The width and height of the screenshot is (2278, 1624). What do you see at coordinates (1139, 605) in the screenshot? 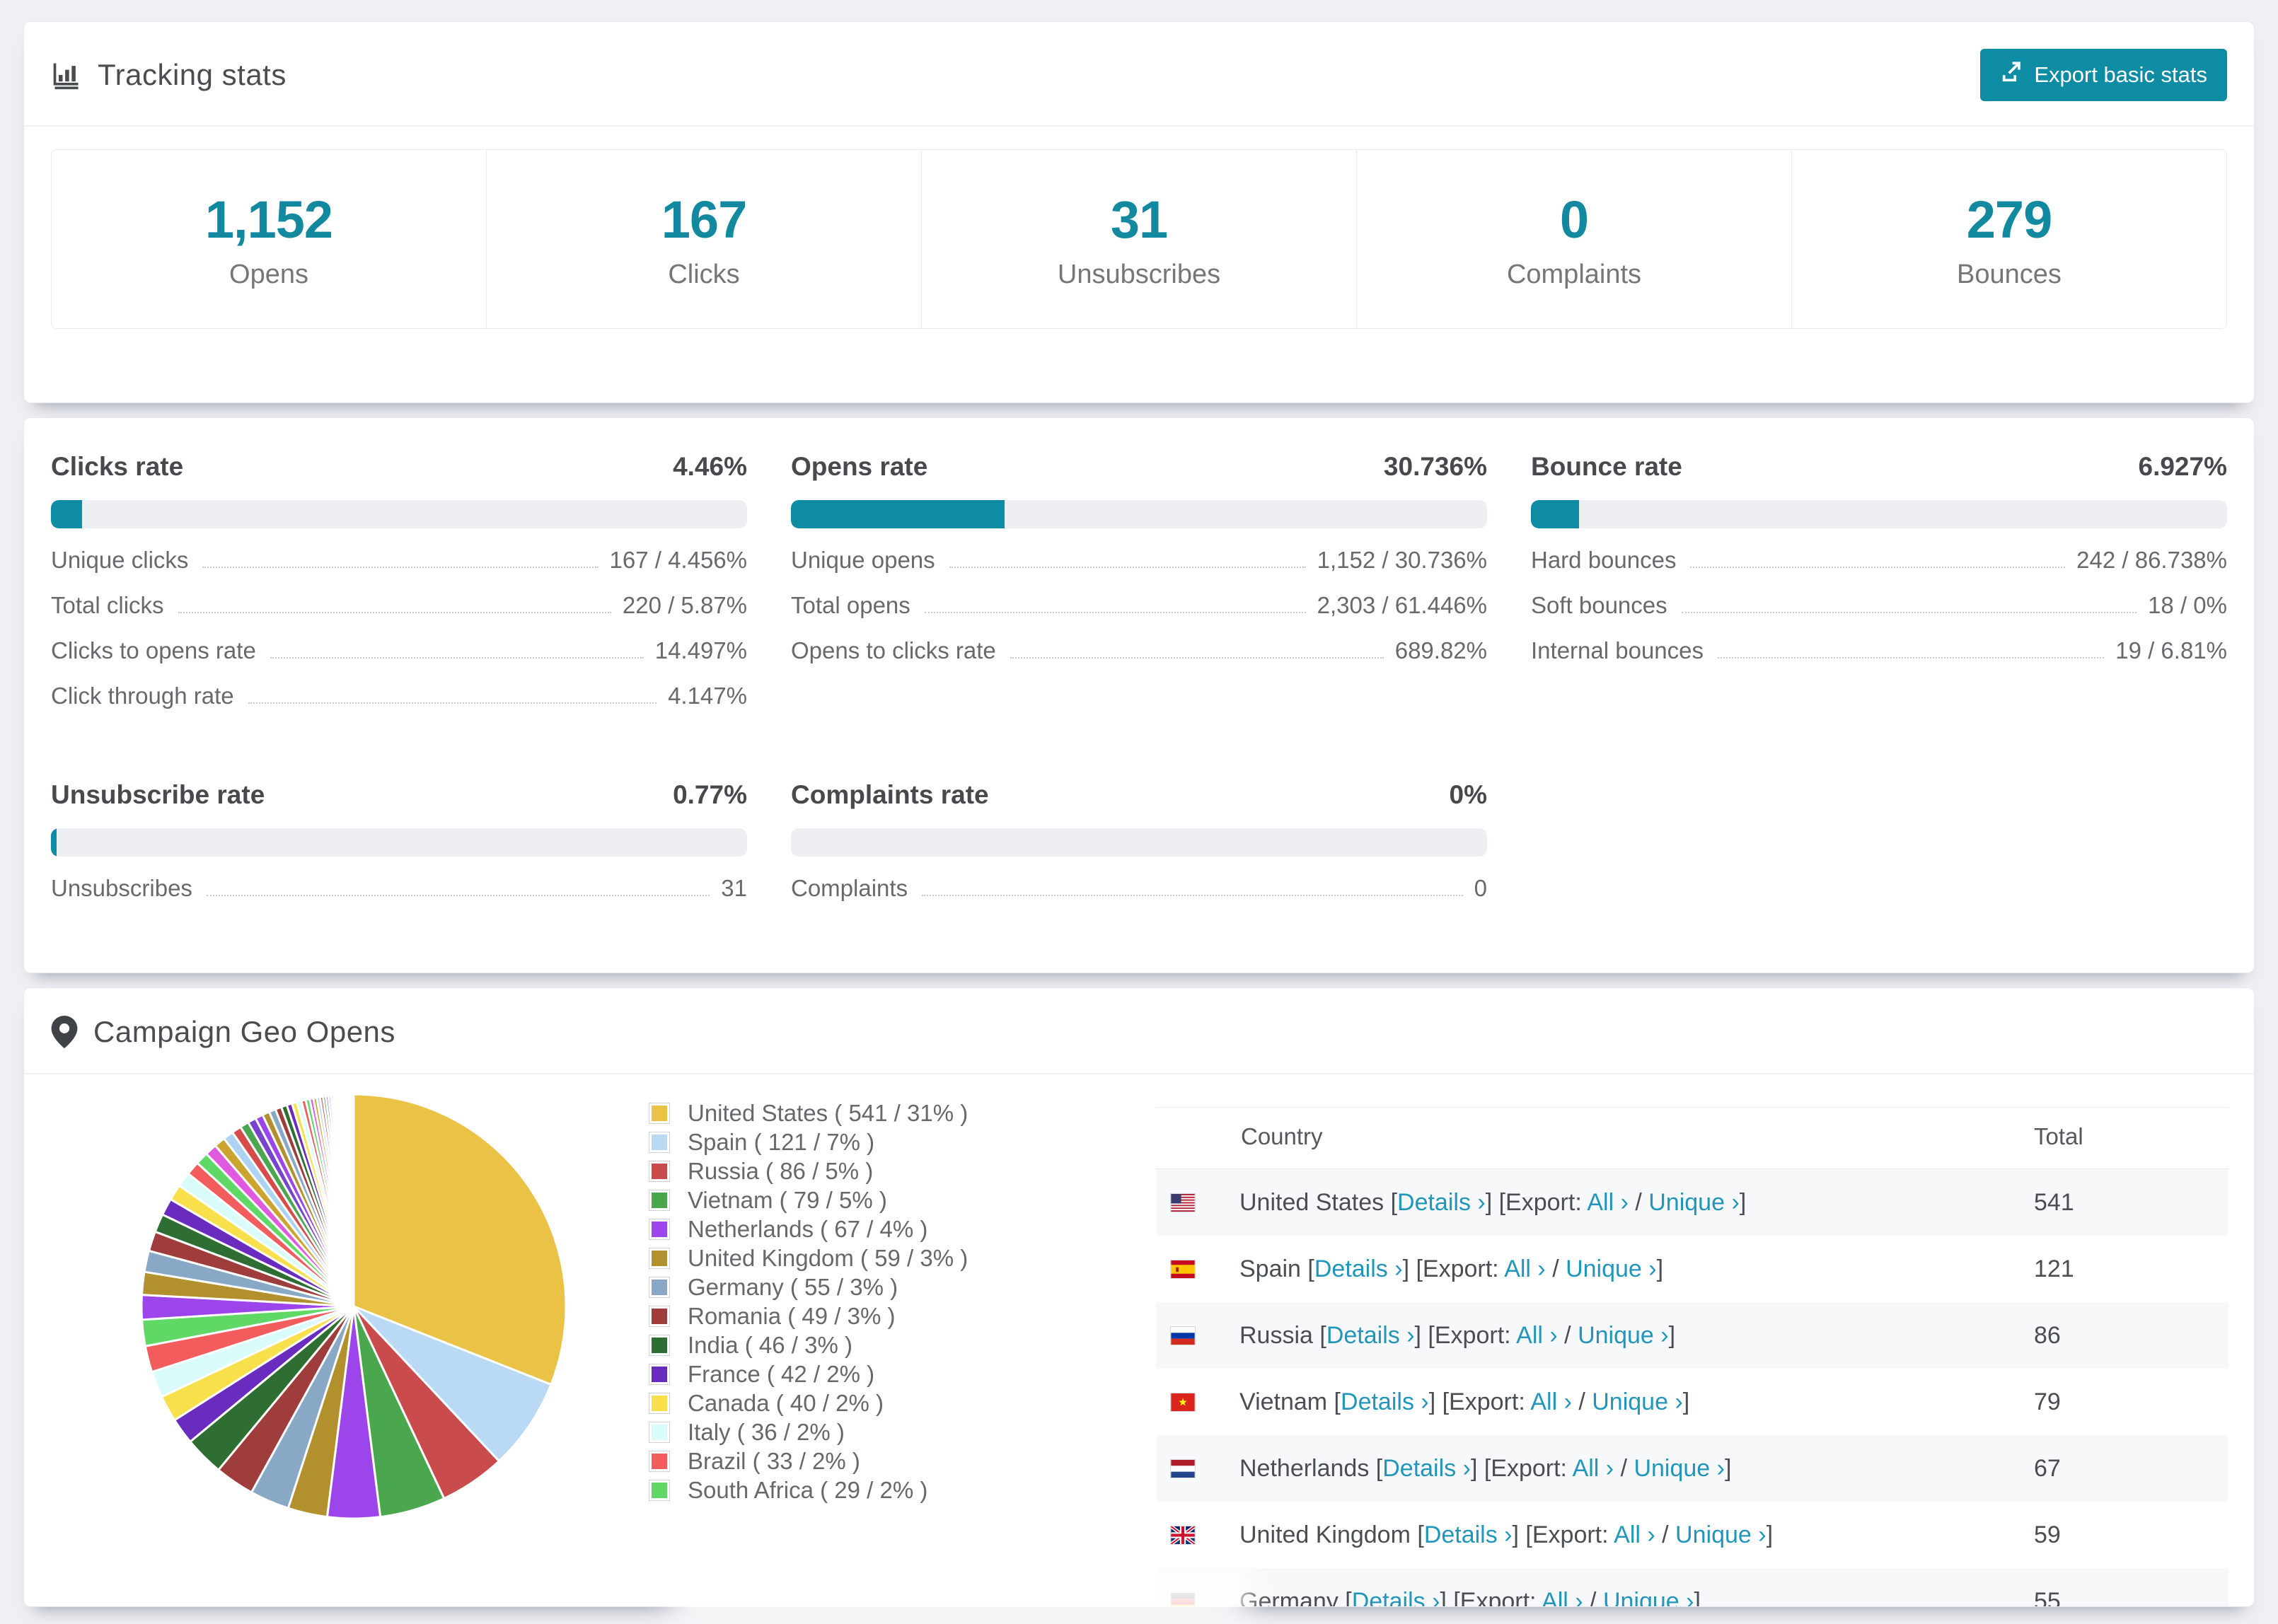
I see `rate-stat-row: Total opens 2,303 / 61.446%` at bounding box center [1139, 605].